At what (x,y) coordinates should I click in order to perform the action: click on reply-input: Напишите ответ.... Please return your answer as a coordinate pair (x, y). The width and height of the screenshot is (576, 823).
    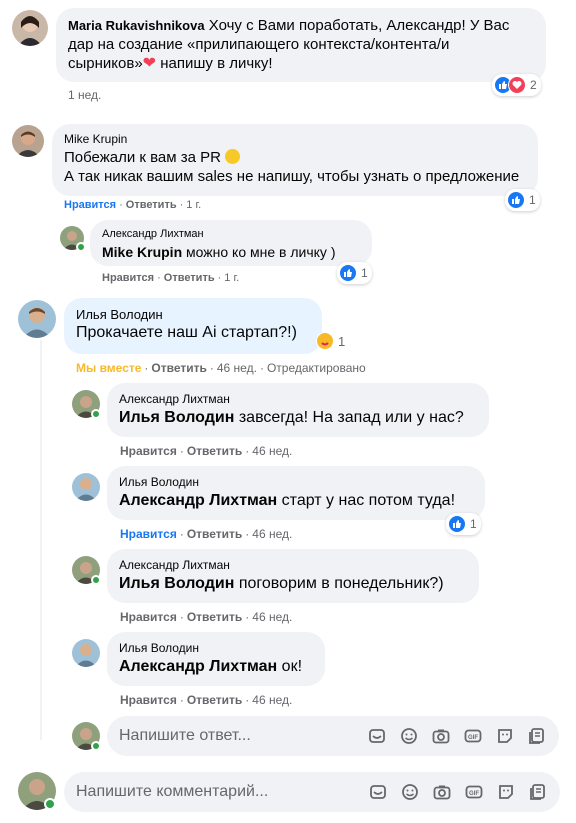
    Looking at the image, I should click on (243, 736).